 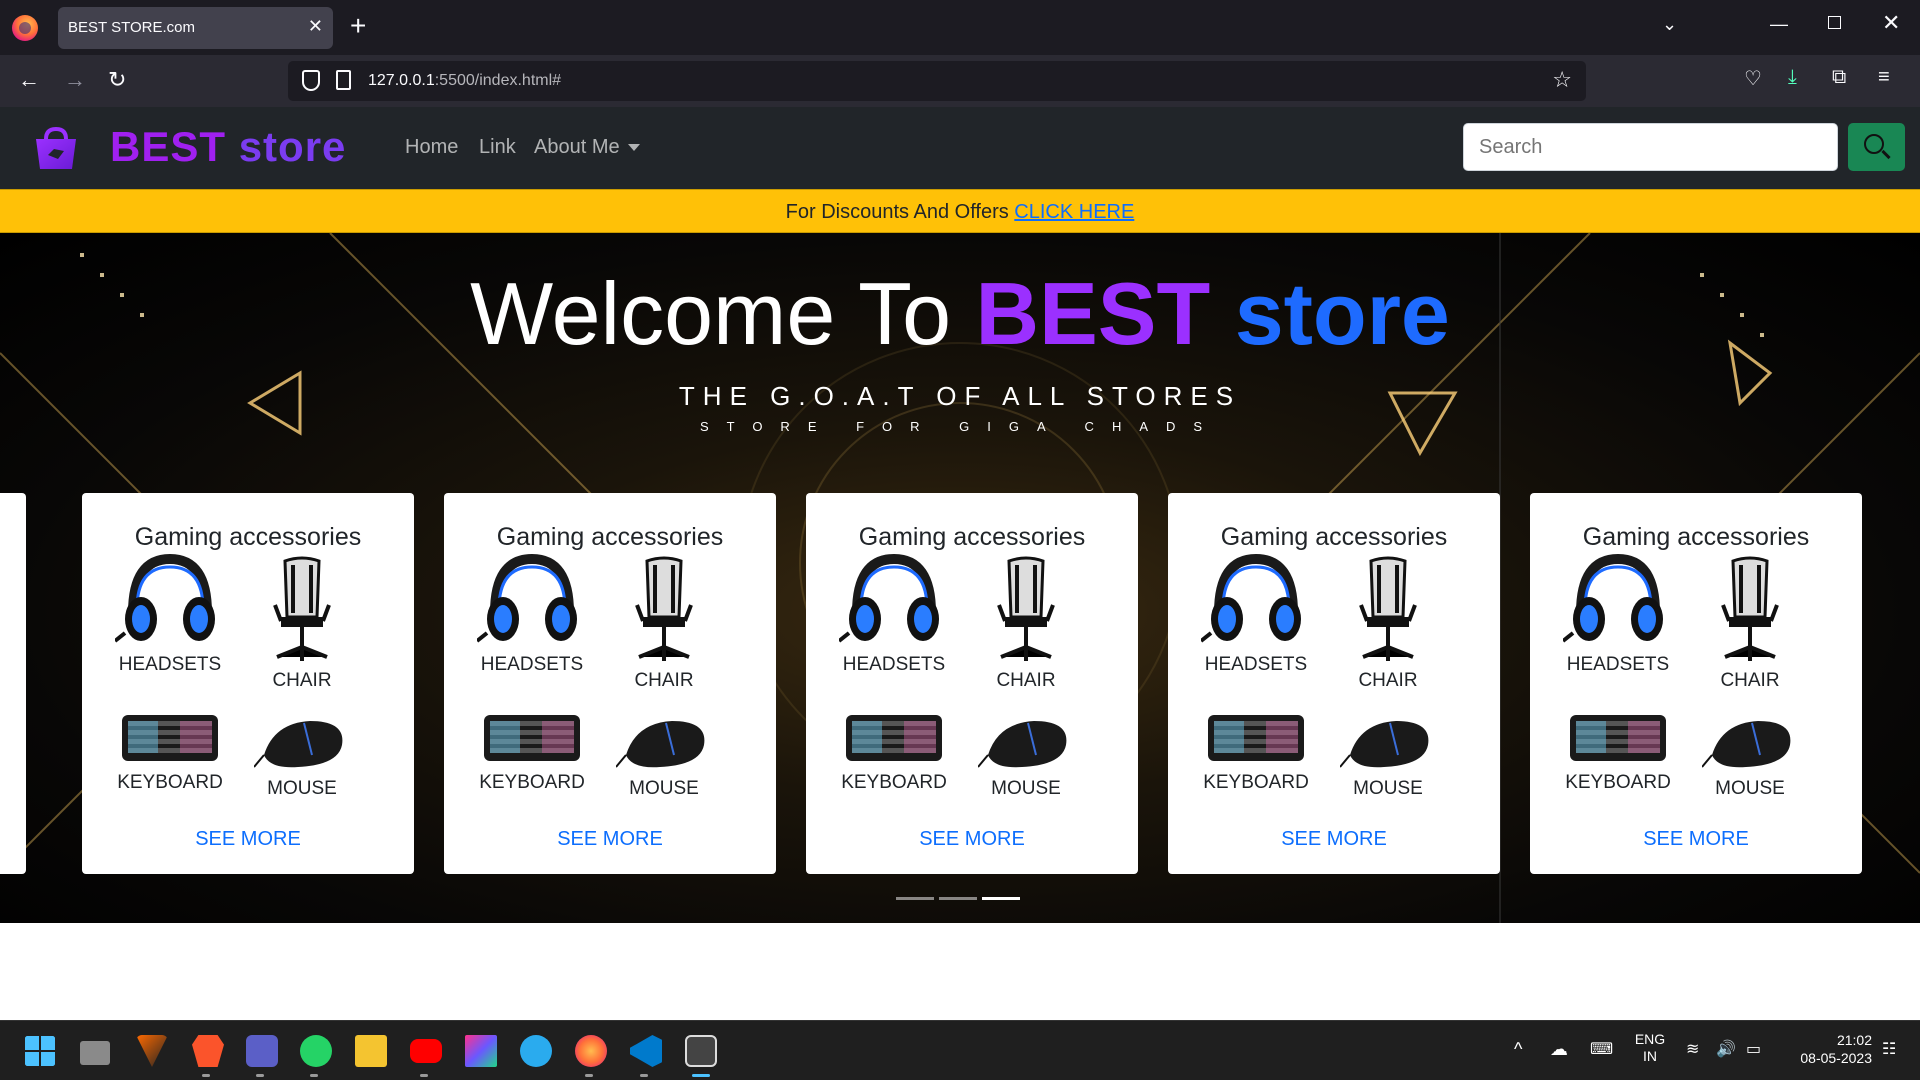 What do you see at coordinates (56, 148) in the screenshot?
I see `shopping-bag-logo-icon` at bounding box center [56, 148].